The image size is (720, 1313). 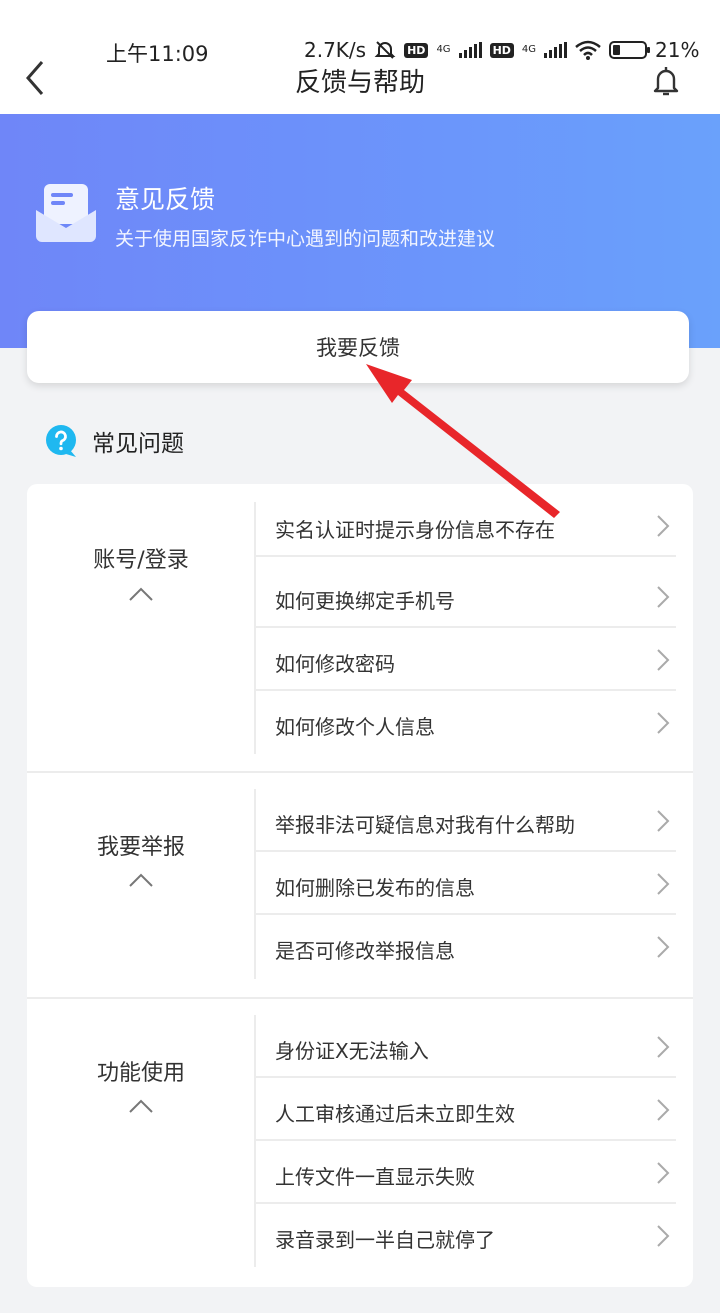 I want to click on question-text: 如何修改个人信息, so click(x=355, y=727).